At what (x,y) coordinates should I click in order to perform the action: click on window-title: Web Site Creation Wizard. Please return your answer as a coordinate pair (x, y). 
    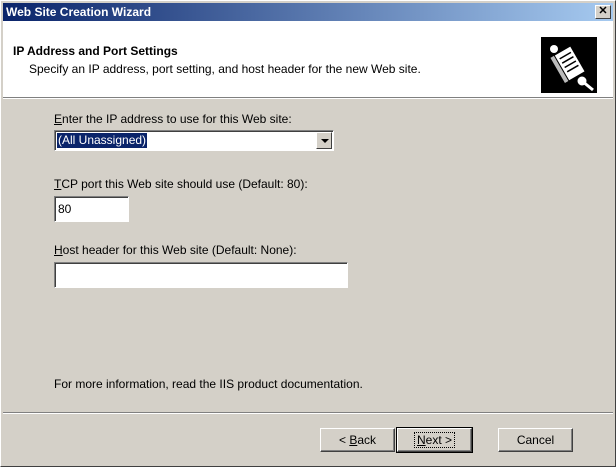
    Looking at the image, I should click on (79, 12).